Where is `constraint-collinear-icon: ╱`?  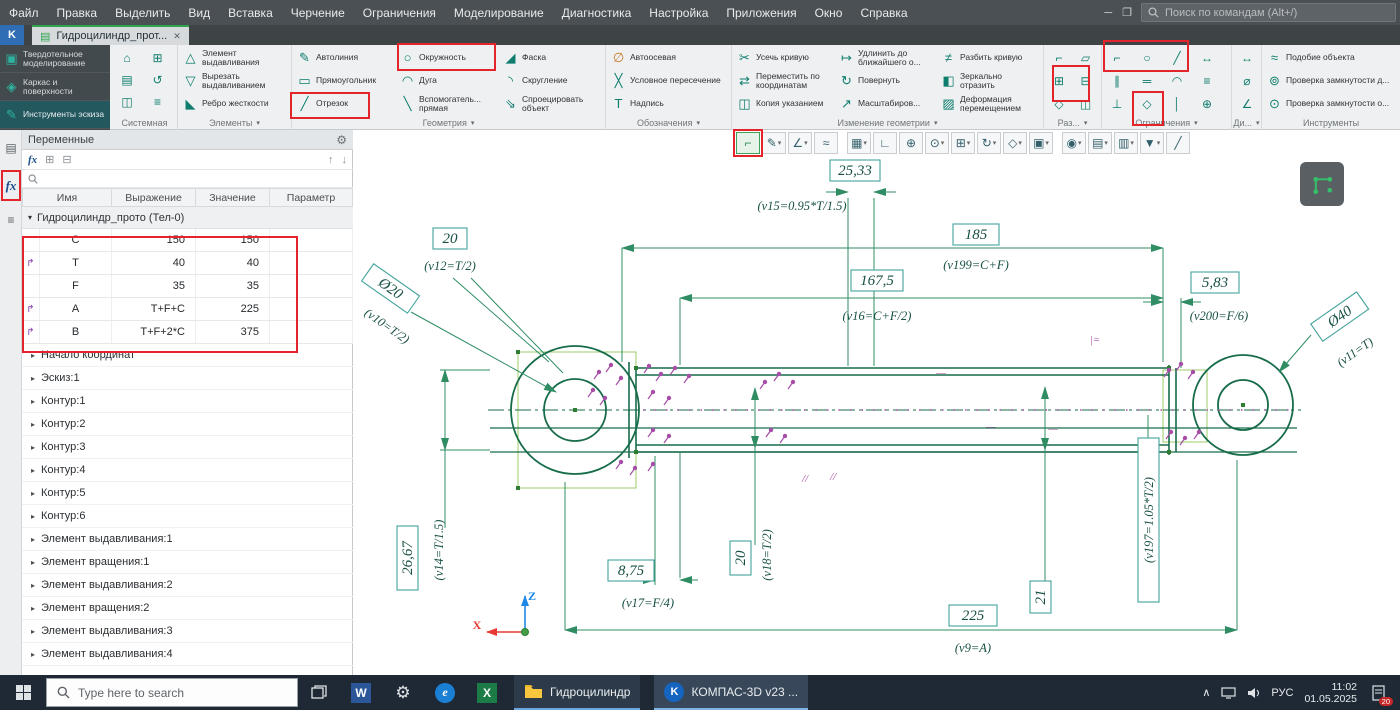
constraint-collinear-icon: ╱ is located at coordinates (1177, 57).